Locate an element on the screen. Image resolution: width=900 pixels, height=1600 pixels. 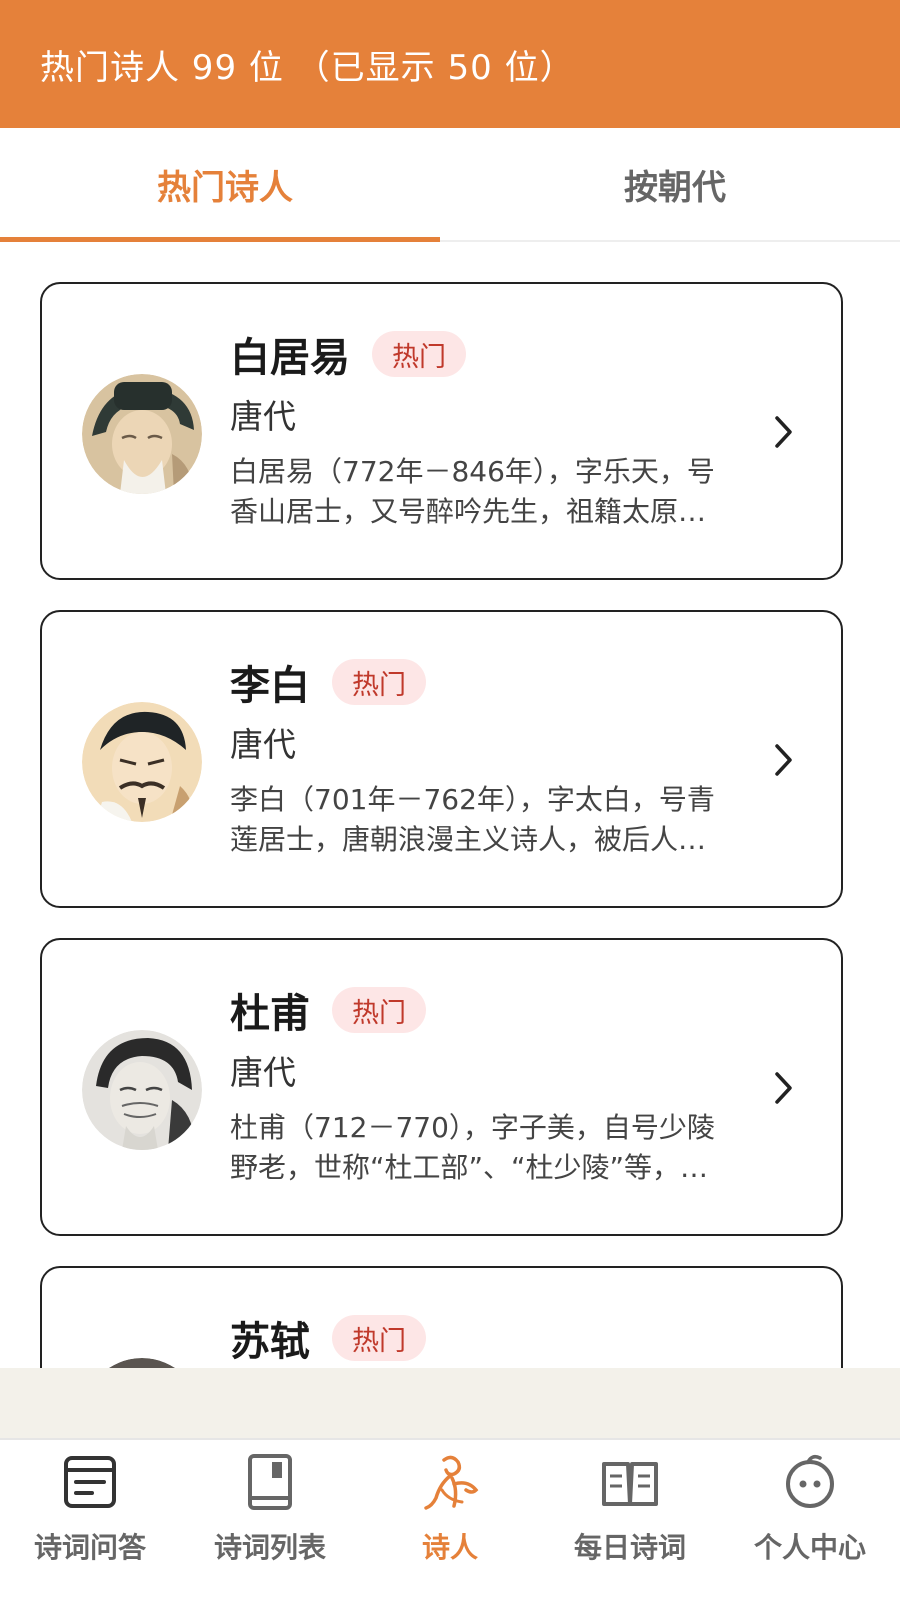
tab-hot-poets: 热门诗人 is located at coordinates (225, 185).